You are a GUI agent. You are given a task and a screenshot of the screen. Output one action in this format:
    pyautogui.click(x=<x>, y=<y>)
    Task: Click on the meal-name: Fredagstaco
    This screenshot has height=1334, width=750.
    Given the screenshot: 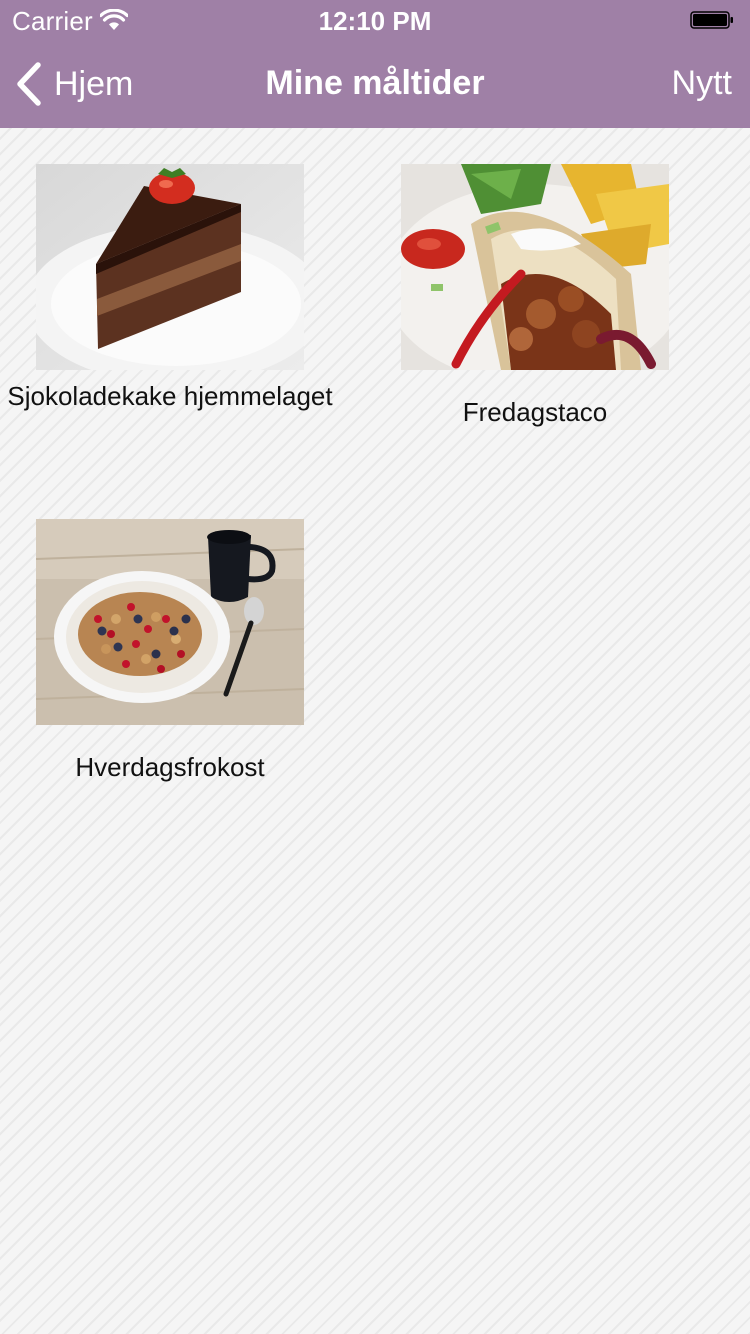 What is the action you would take?
    pyautogui.click(x=535, y=412)
    